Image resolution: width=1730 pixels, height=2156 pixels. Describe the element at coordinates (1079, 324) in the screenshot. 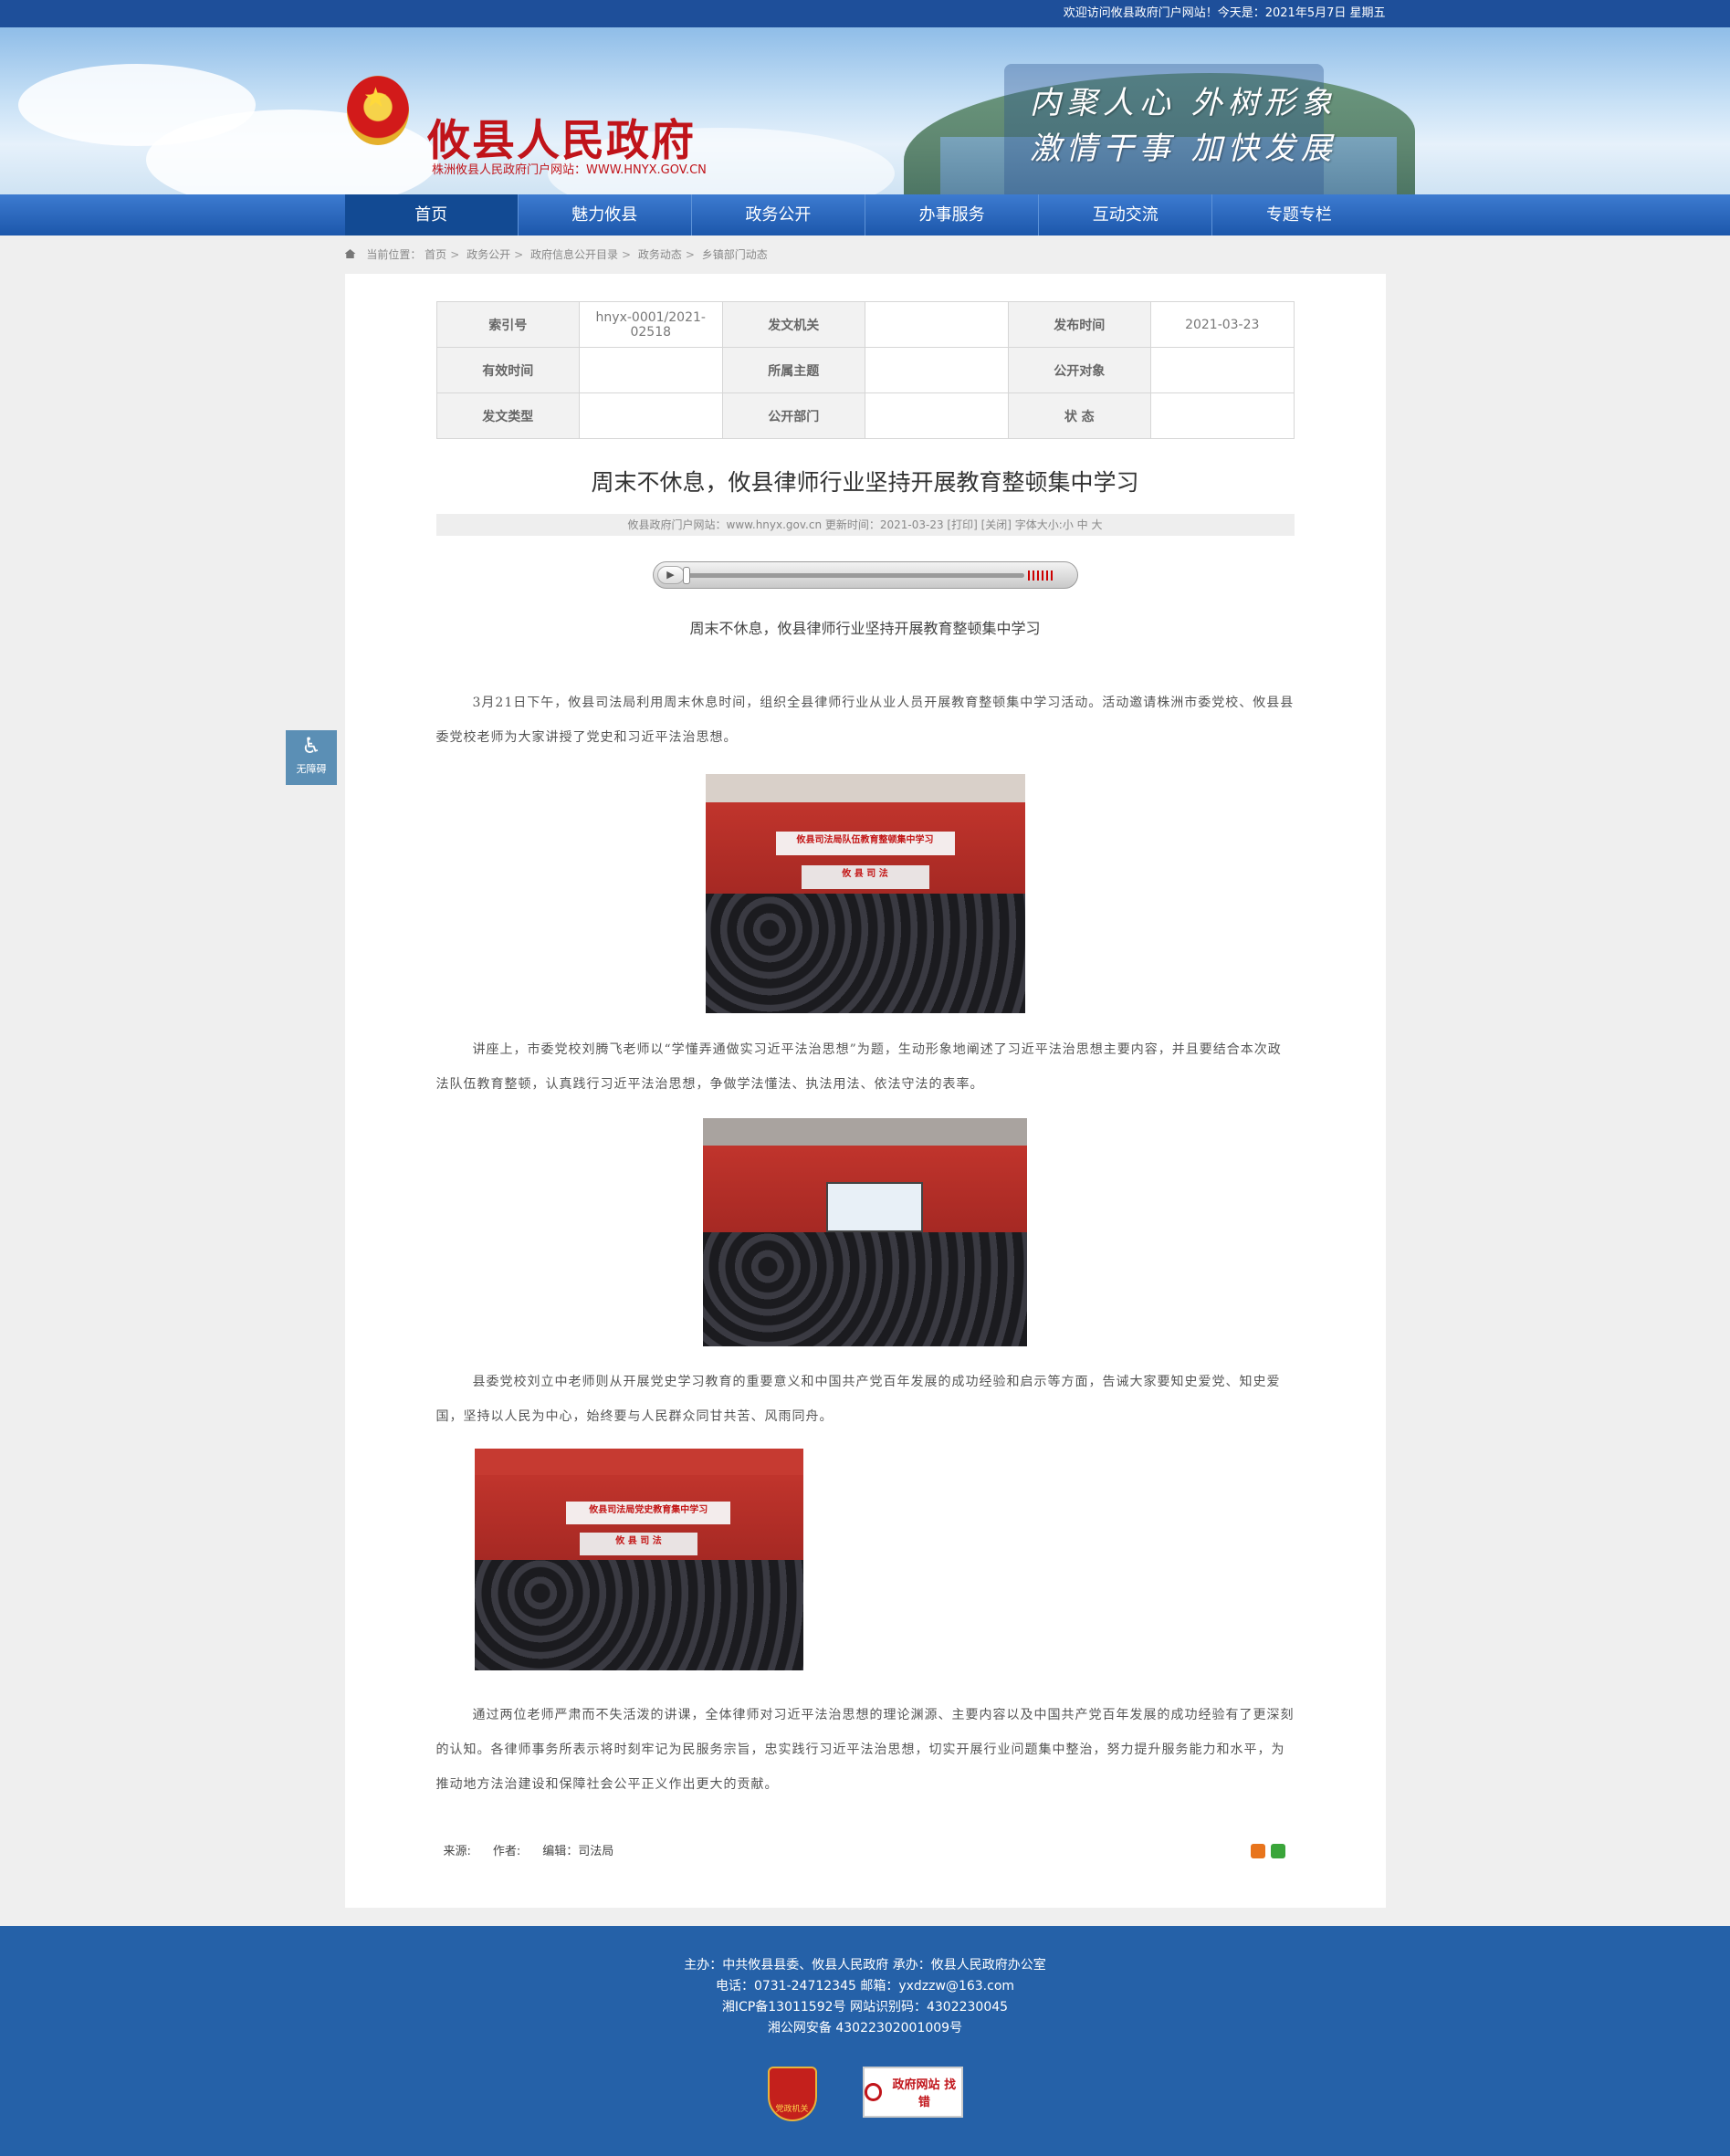

I see `meta-key: 发布时间` at that location.